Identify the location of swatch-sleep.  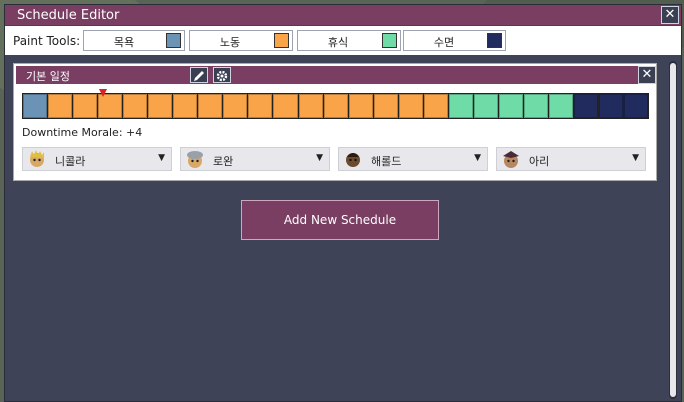
(494, 40).